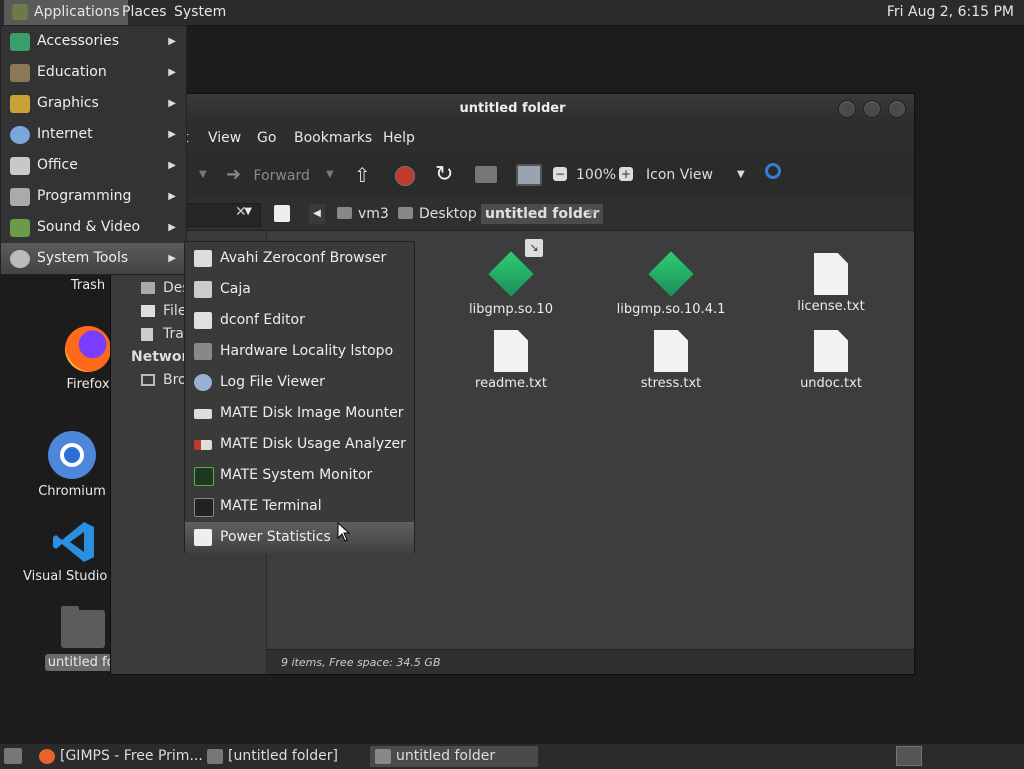  I want to click on text-file-icon, so click(511, 351).